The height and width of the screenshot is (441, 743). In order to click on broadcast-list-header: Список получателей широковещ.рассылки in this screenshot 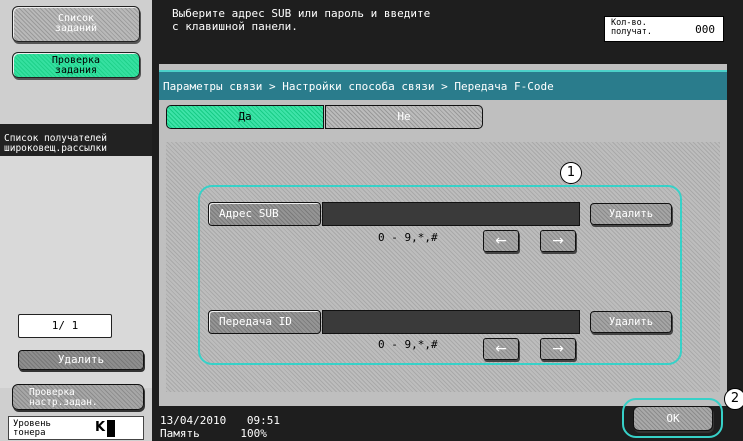, I will do `click(76, 140)`.